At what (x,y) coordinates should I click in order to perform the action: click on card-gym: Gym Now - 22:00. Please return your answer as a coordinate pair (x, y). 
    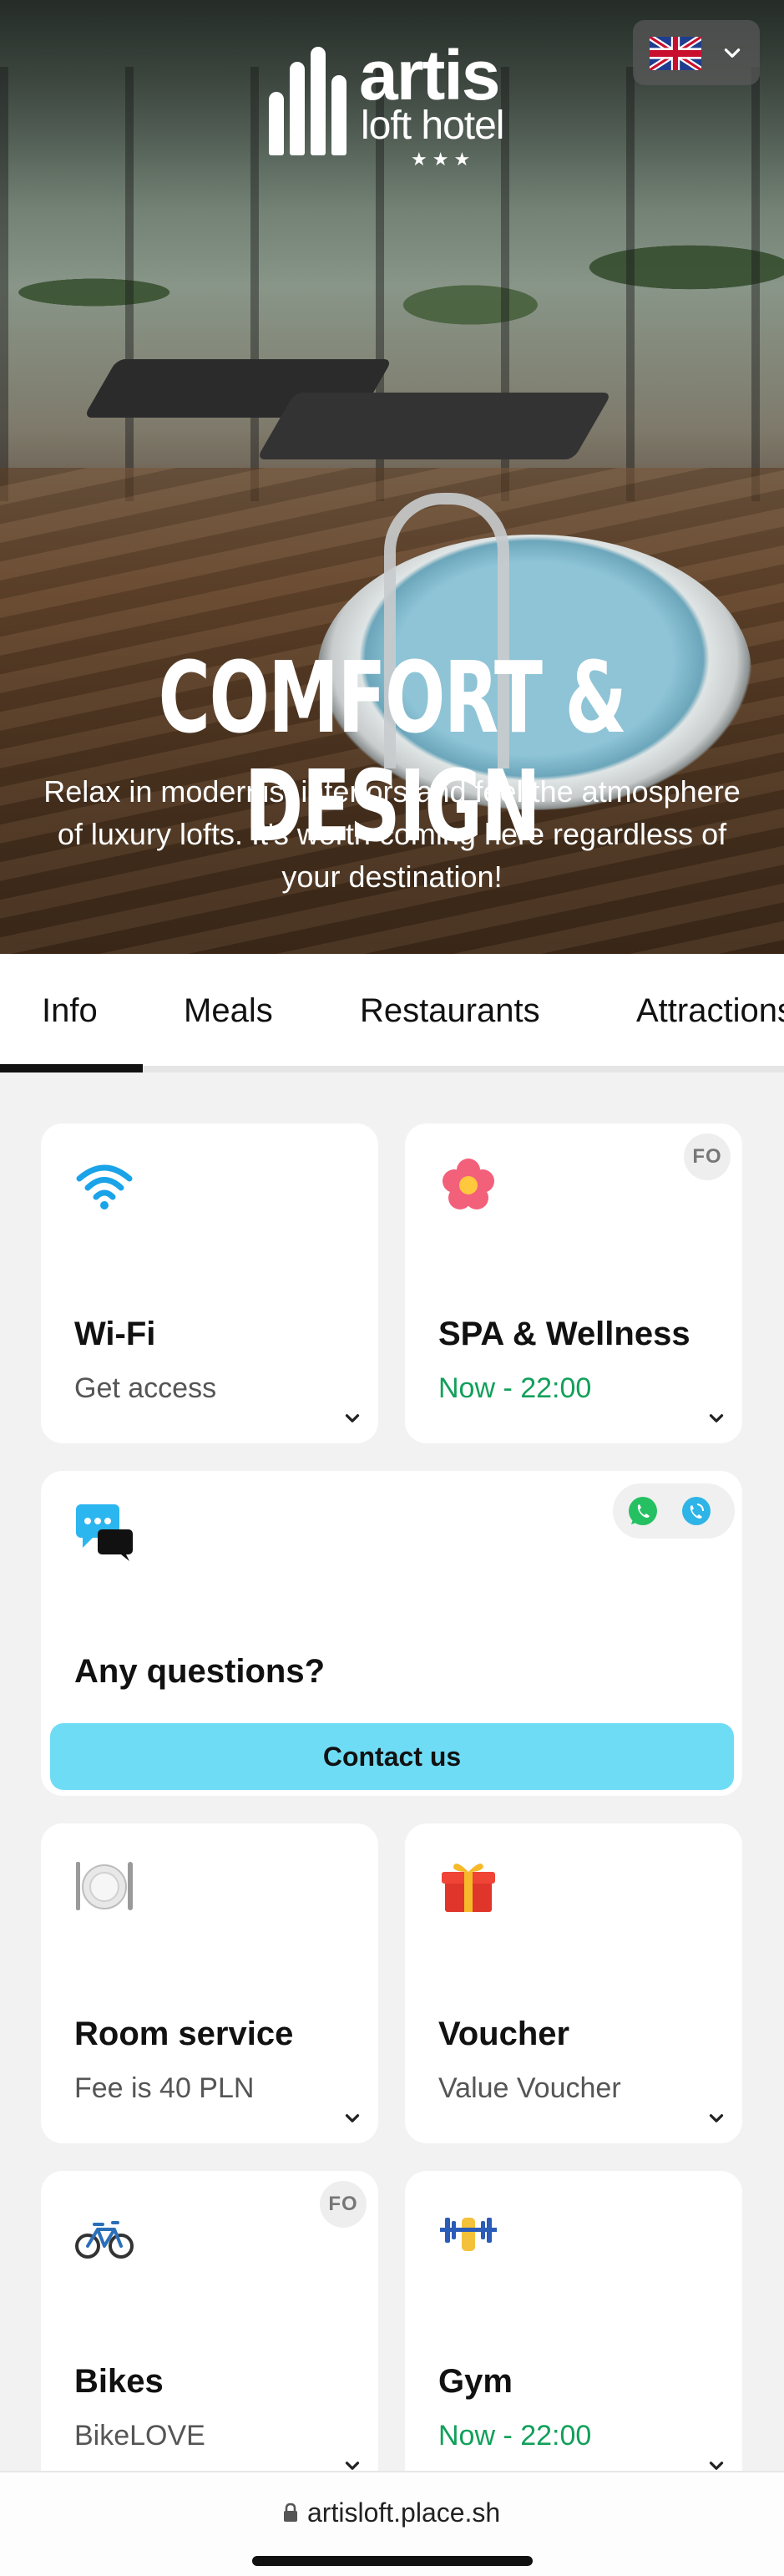
    Looking at the image, I should click on (573, 2331).